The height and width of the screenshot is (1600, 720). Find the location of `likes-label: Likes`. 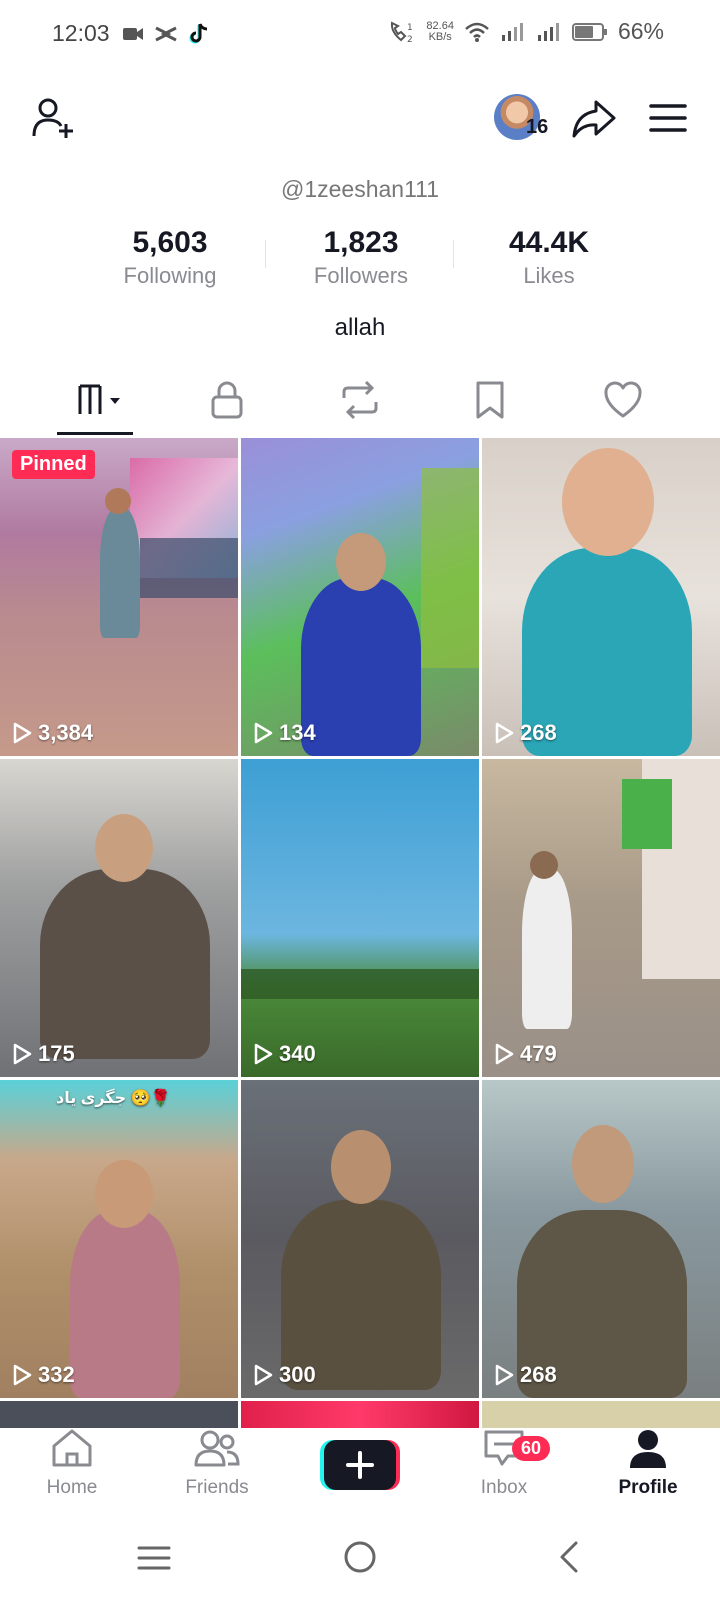

likes-label: Likes is located at coordinates (549, 275).